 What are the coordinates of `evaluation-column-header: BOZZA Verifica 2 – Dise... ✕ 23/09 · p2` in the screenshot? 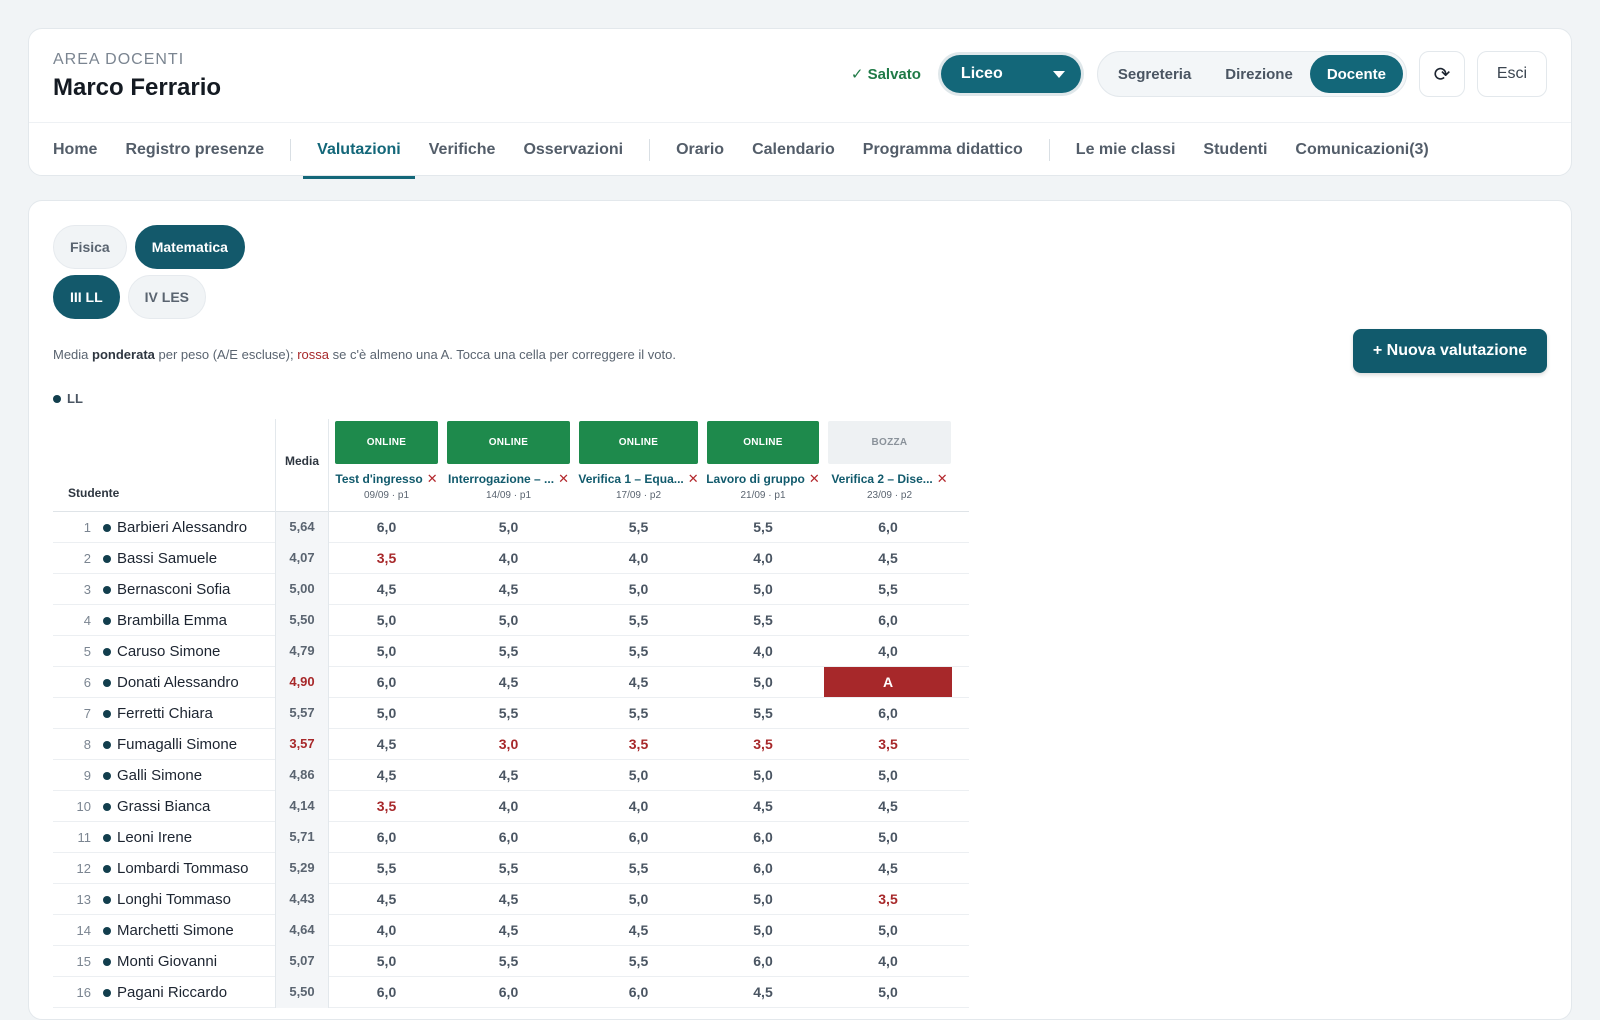 It's located at (889, 461).